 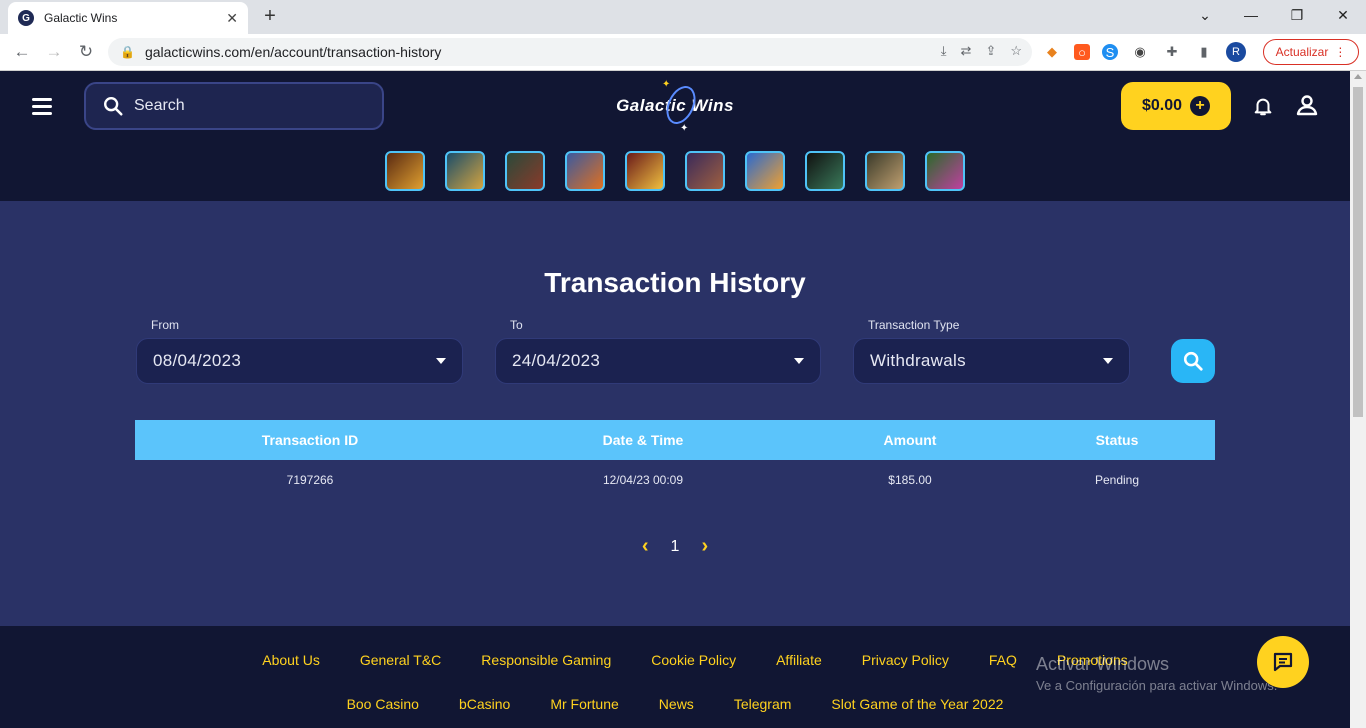 What do you see at coordinates (128, 18) in the screenshot?
I see `browser-tab: G Galactic Wins ✕` at bounding box center [128, 18].